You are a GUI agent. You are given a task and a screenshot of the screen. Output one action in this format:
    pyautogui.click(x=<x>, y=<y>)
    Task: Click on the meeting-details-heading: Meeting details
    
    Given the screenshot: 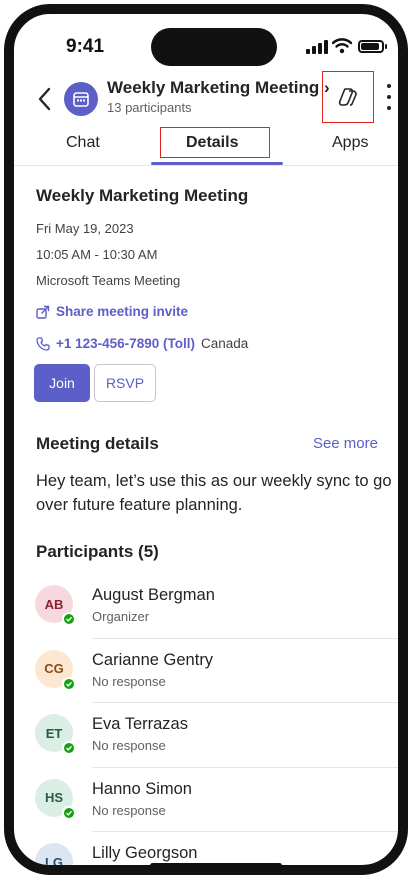 What is the action you would take?
    pyautogui.click(x=97, y=443)
    